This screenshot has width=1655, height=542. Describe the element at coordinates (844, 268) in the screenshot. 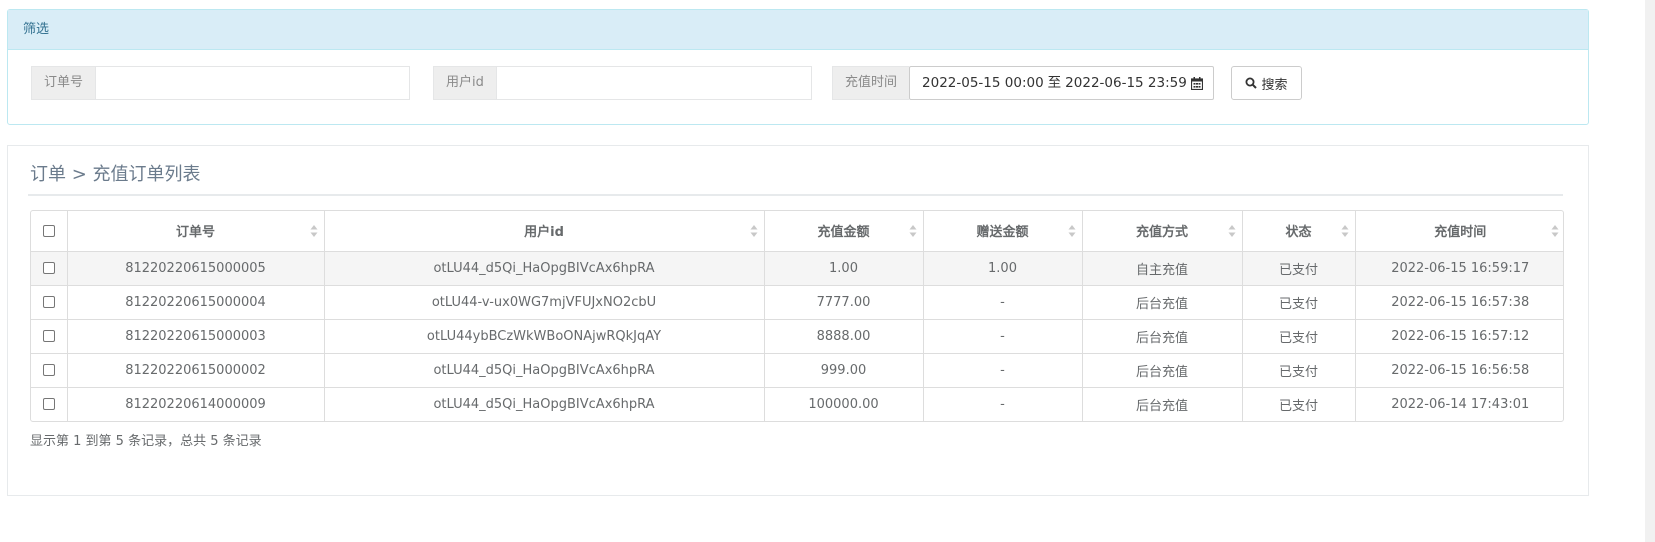

I see `cell-amount: 1.00` at that location.